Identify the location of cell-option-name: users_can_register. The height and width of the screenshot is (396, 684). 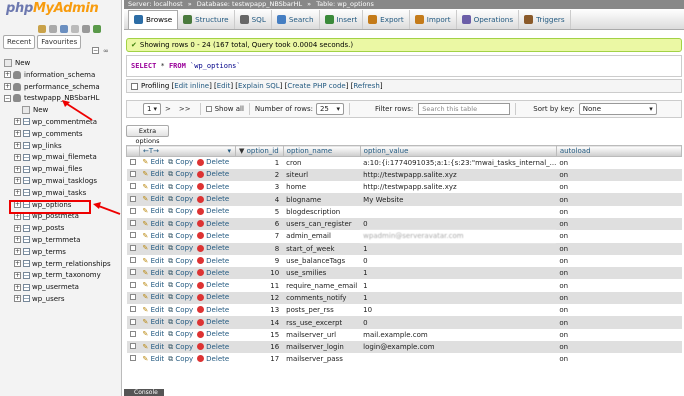
(322, 224).